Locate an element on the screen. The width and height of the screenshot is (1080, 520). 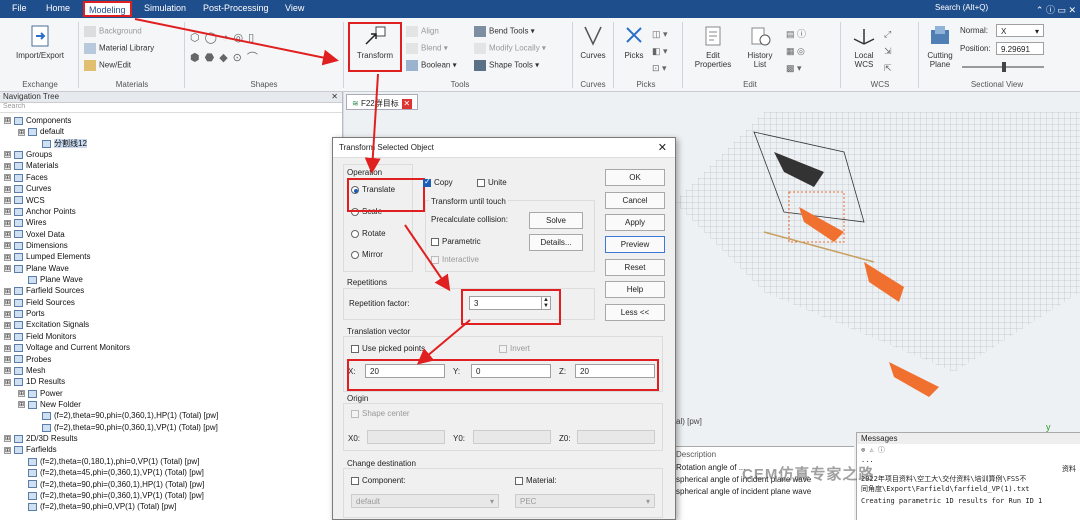
blend-button: Blend ▾ is located at coordinates (427, 48).